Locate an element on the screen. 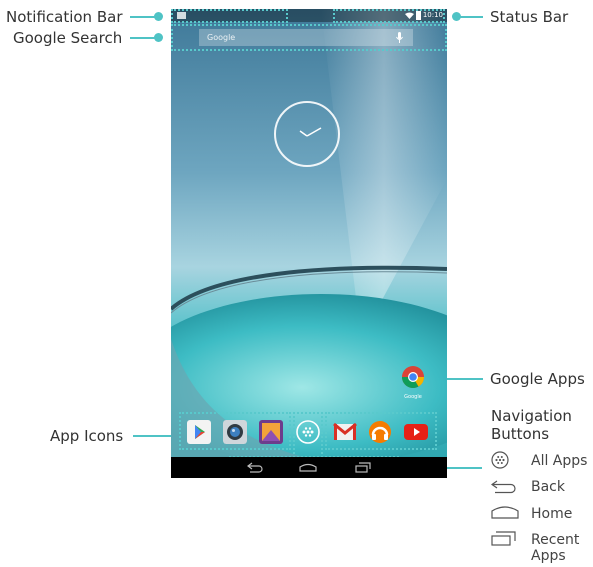  notification-bar-label: Notification Bar is located at coordinates (64, 17).